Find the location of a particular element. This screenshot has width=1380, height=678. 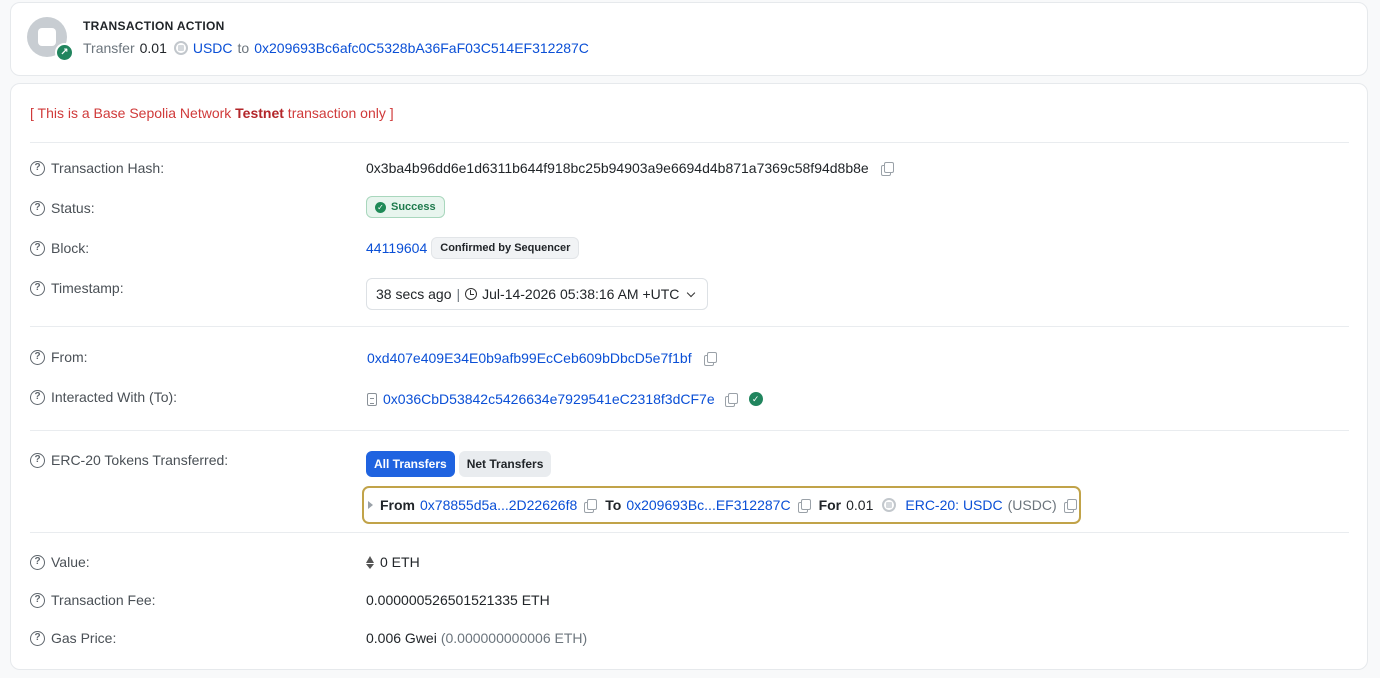

verified-check-icon: ✓ is located at coordinates (755, 399).